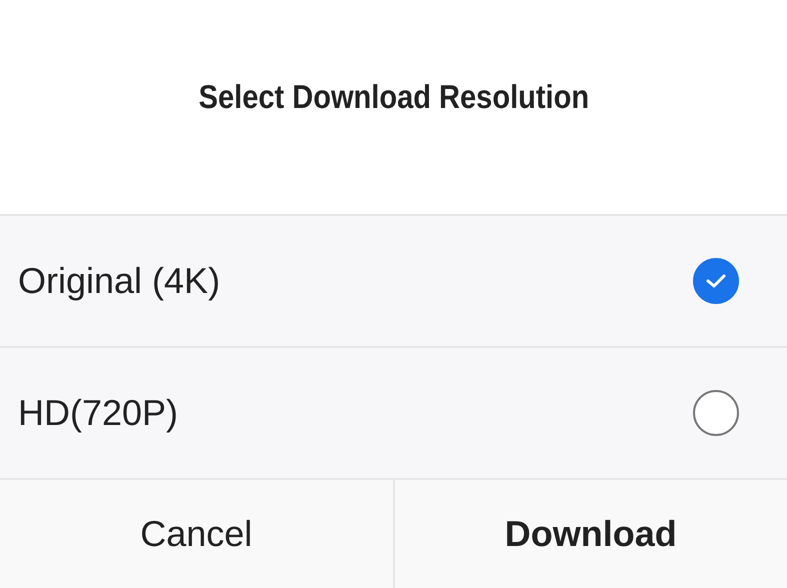  Describe the element at coordinates (589, 534) in the screenshot. I see `download-button: Download` at that location.